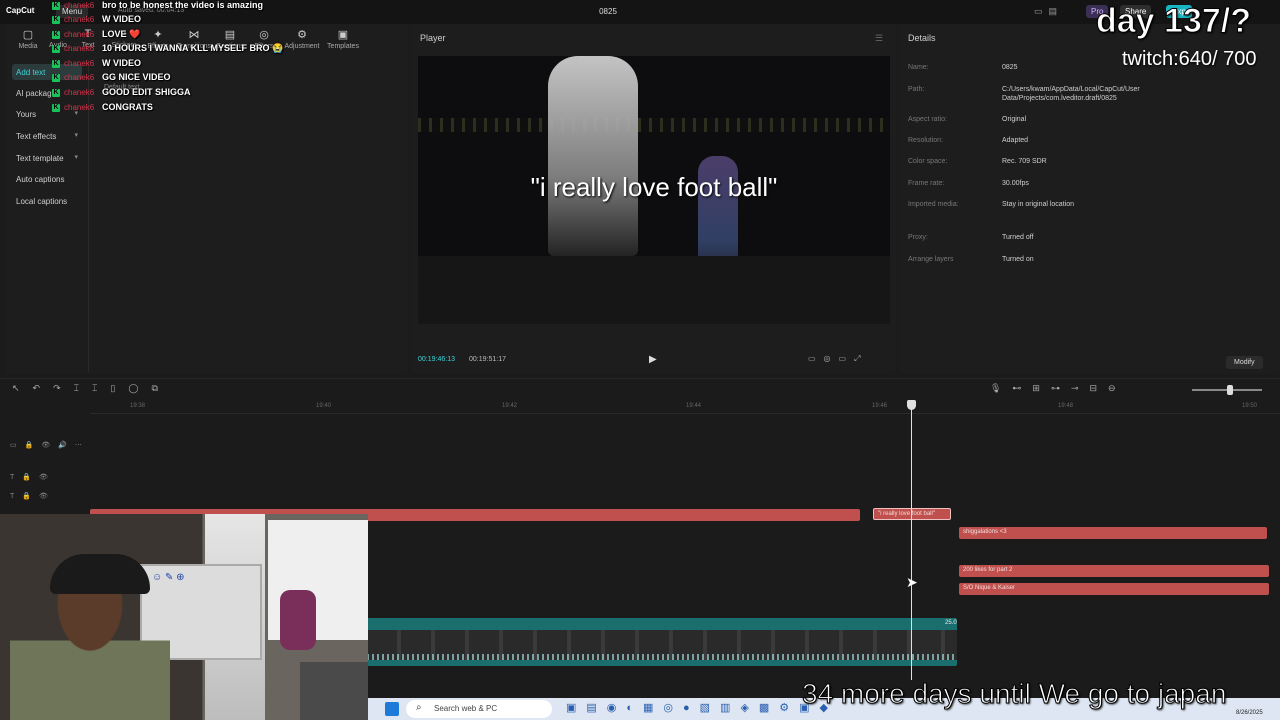 The width and height of the screenshot is (1280, 720). I want to click on detail-value: Original, so click(1014, 119).